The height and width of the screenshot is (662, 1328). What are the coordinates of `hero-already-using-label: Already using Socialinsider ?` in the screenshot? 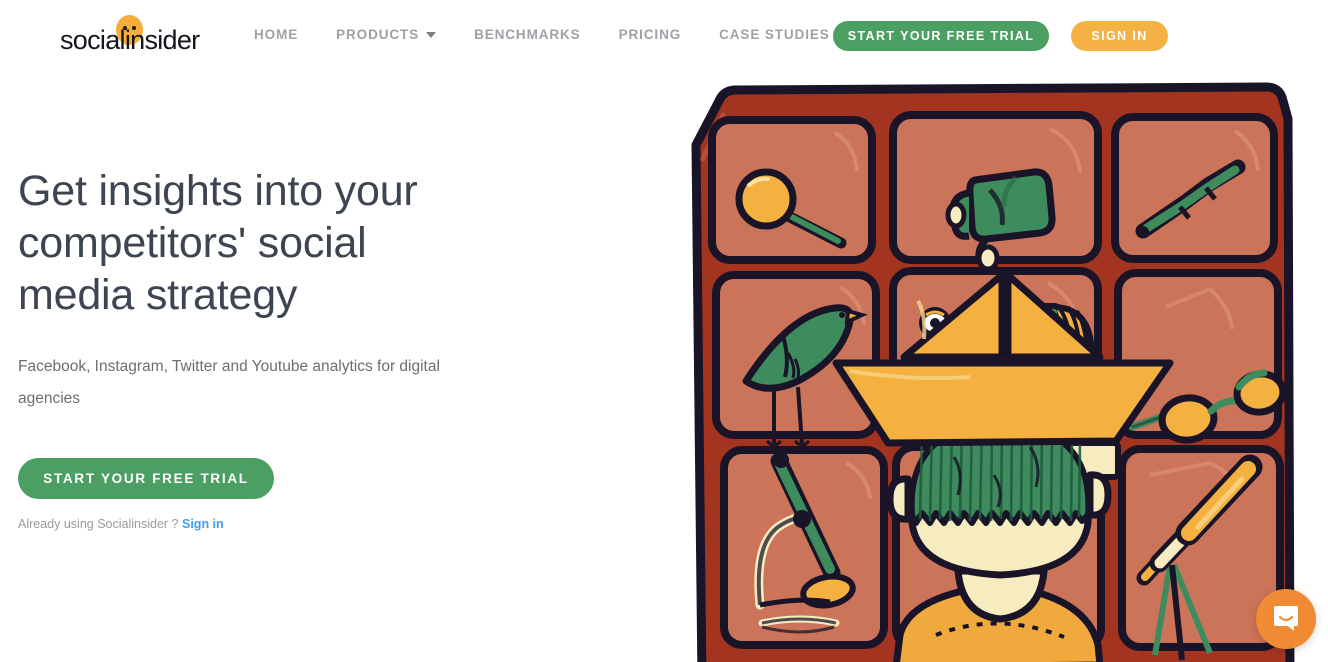 It's located at (98, 524).